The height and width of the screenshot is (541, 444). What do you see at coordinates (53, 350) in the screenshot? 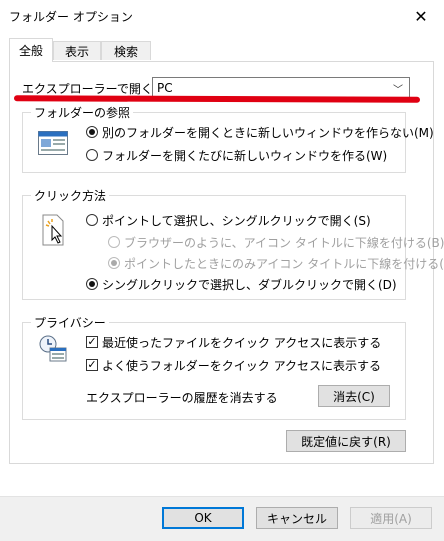
I see `recent-files-icon` at bounding box center [53, 350].